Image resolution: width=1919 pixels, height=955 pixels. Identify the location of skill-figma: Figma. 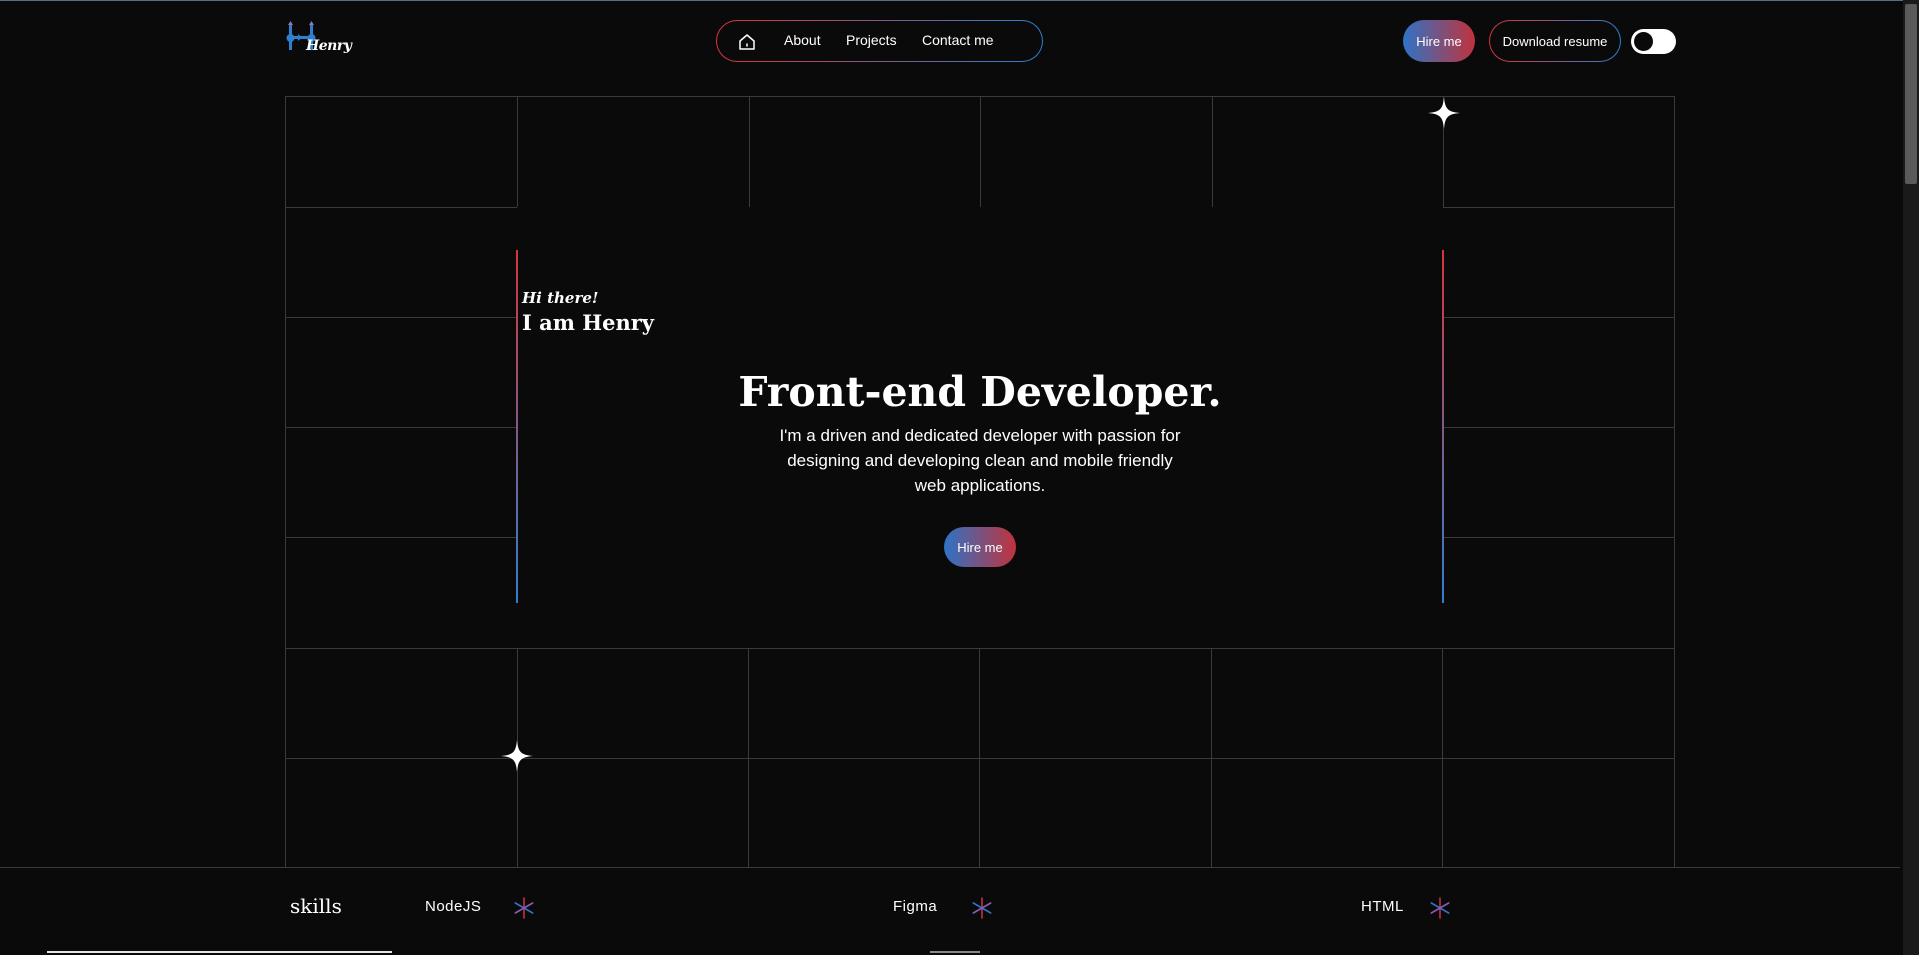
(915, 906).